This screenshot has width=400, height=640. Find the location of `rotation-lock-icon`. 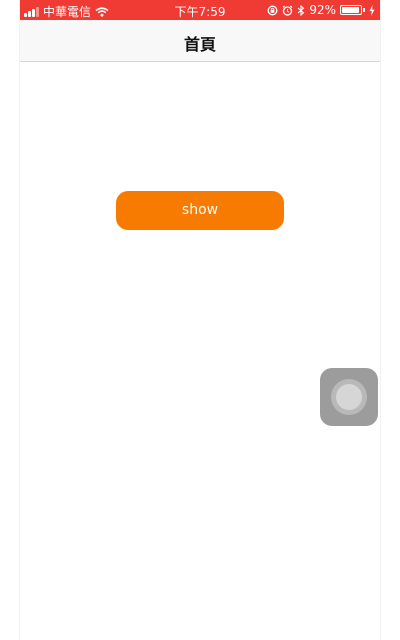

rotation-lock-icon is located at coordinates (272, 10).